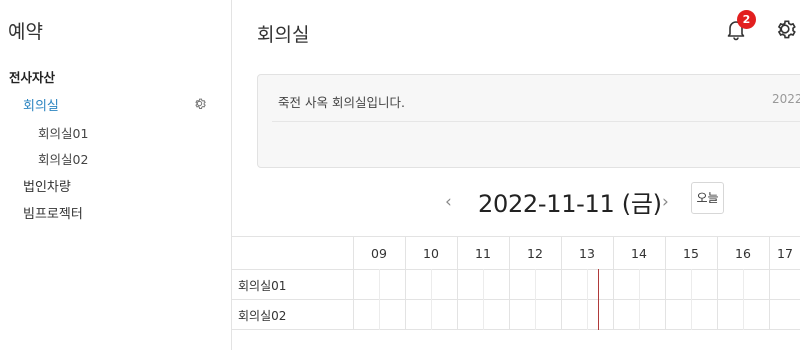 The image size is (800, 350). Describe the element at coordinates (262, 285) in the screenshot. I see `room-row-label: 회의실01` at that location.